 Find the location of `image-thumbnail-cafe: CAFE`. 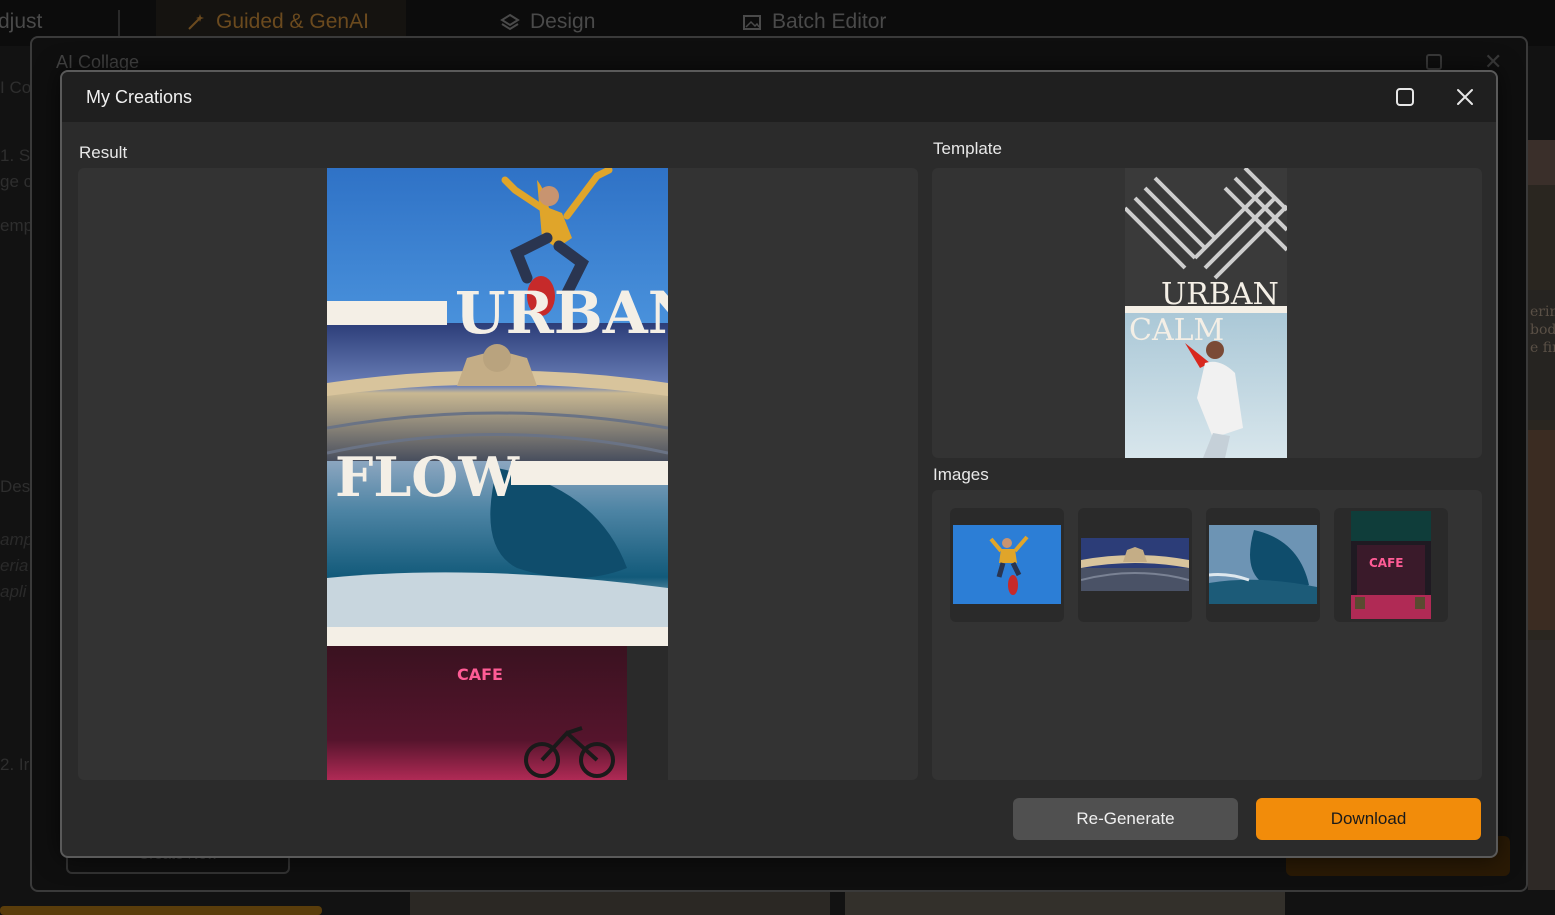

image-thumbnail-cafe: CAFE is located at coordinates (1391, 565).